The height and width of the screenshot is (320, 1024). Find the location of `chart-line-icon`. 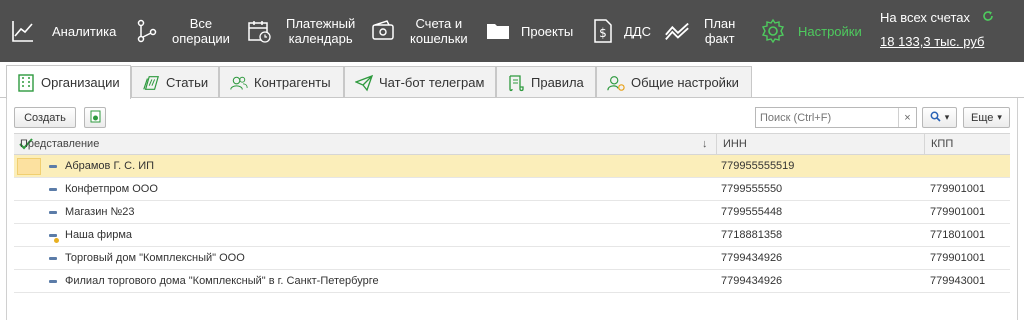

chart-line-icon is located at coordinates (23, 31).